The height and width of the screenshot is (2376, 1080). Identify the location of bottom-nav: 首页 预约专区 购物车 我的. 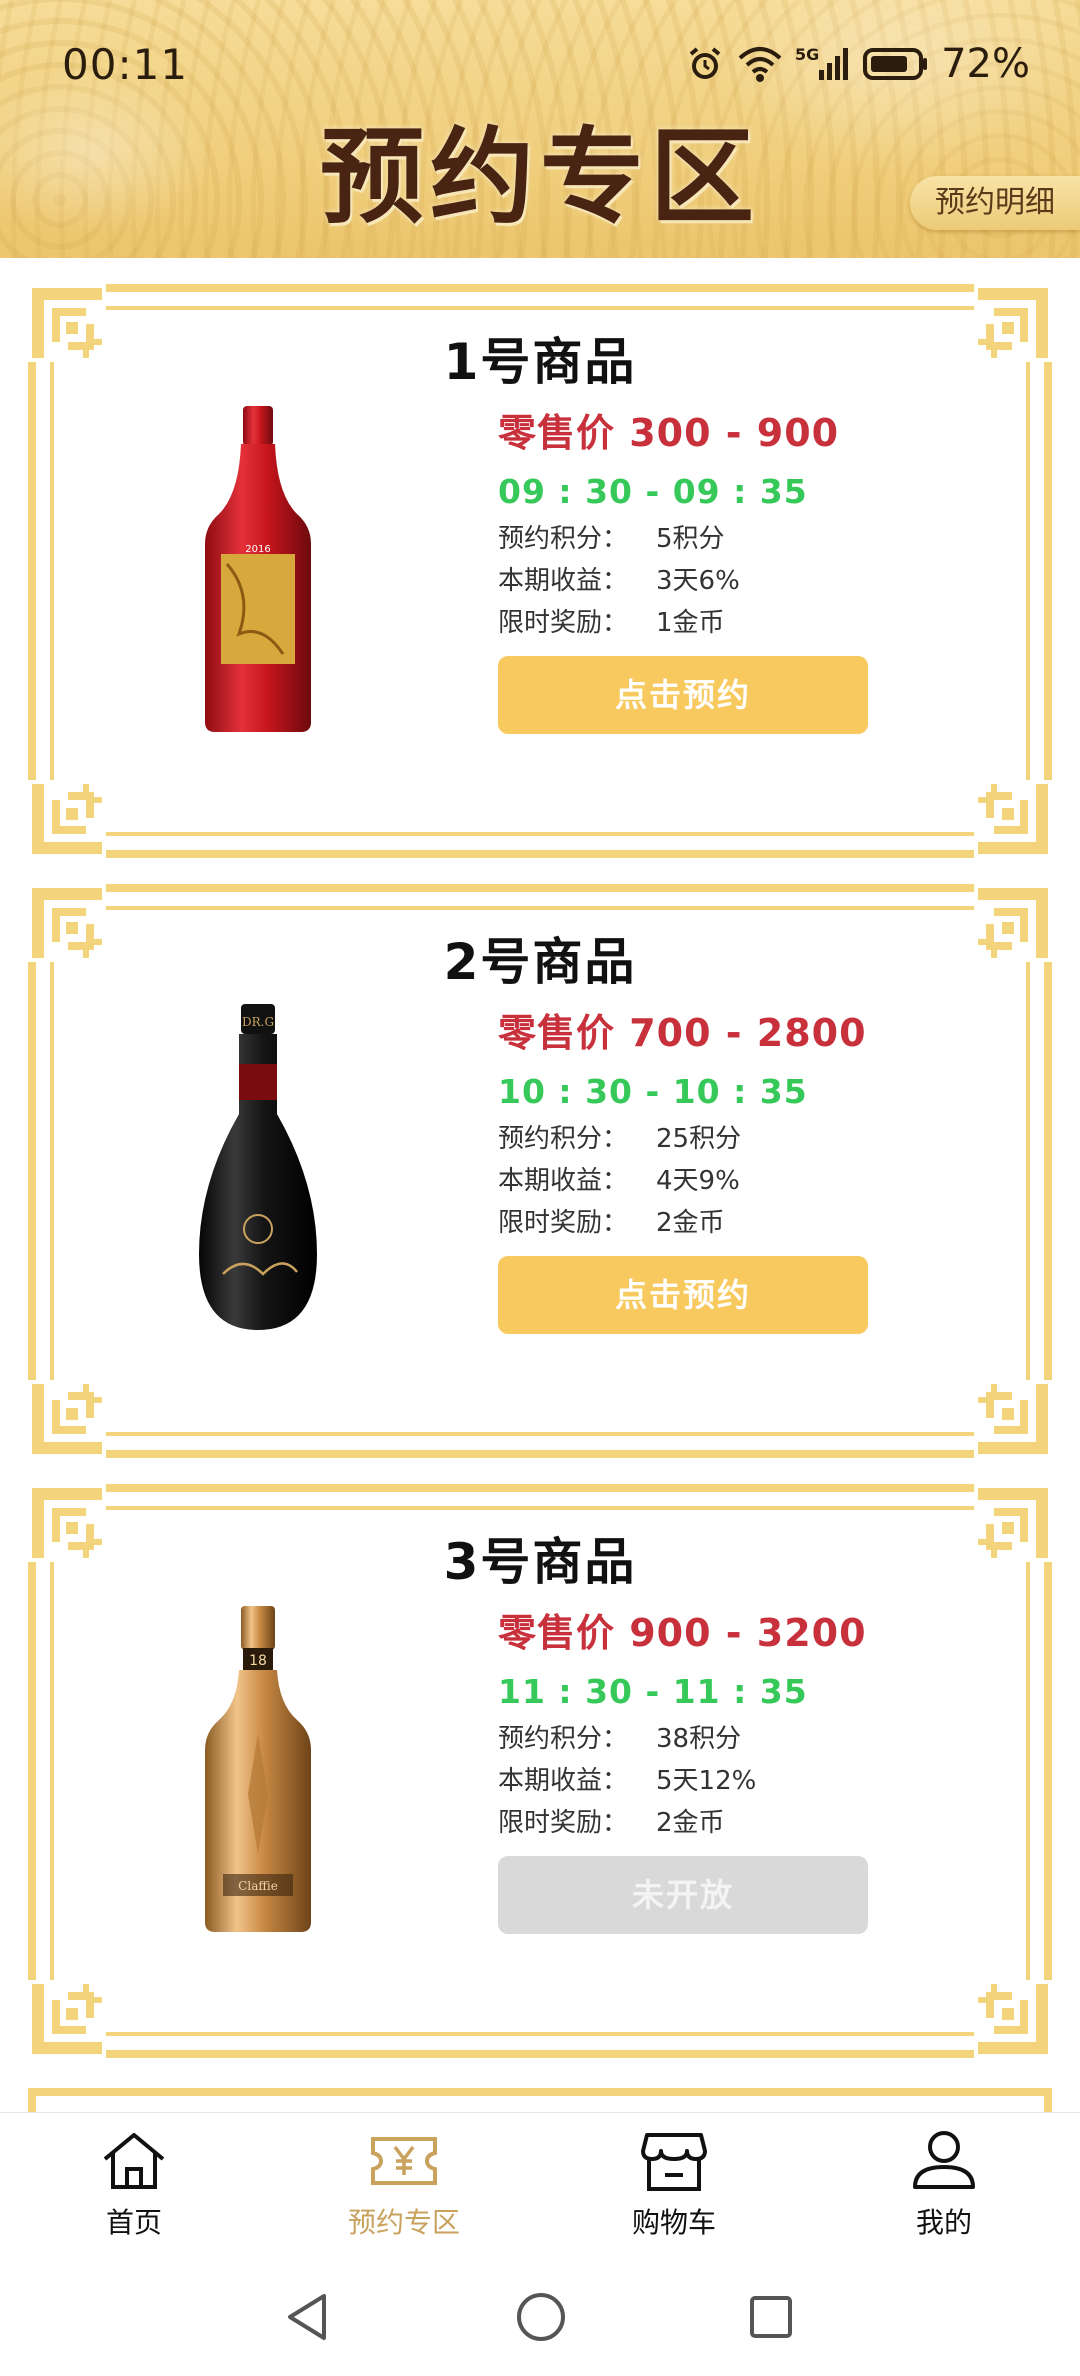
(540, 2186).